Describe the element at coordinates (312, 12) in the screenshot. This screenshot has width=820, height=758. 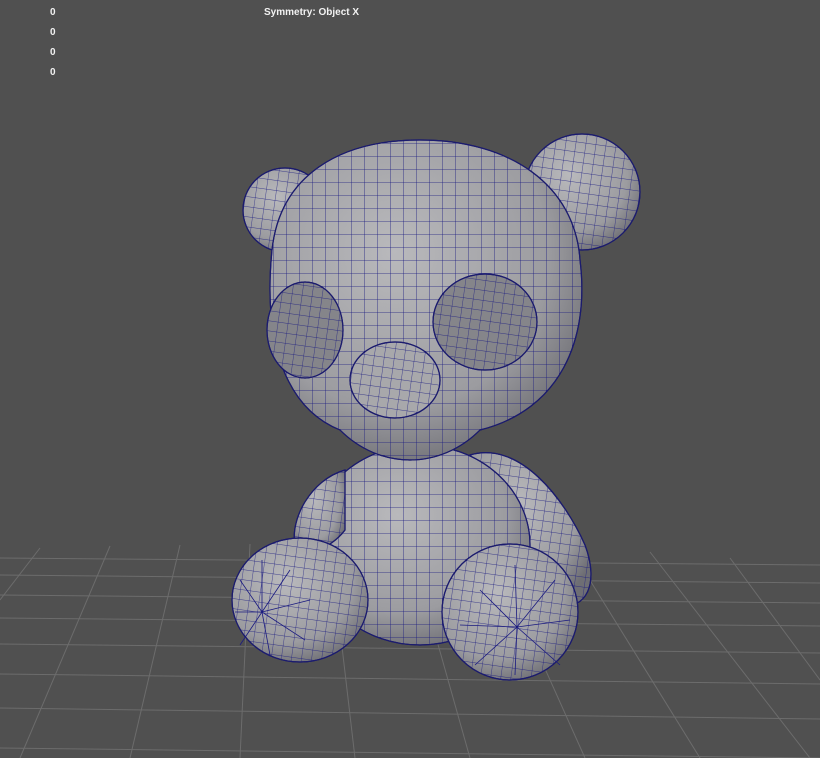
I see `symmetry-status: Symmetry: Object X` at that location.